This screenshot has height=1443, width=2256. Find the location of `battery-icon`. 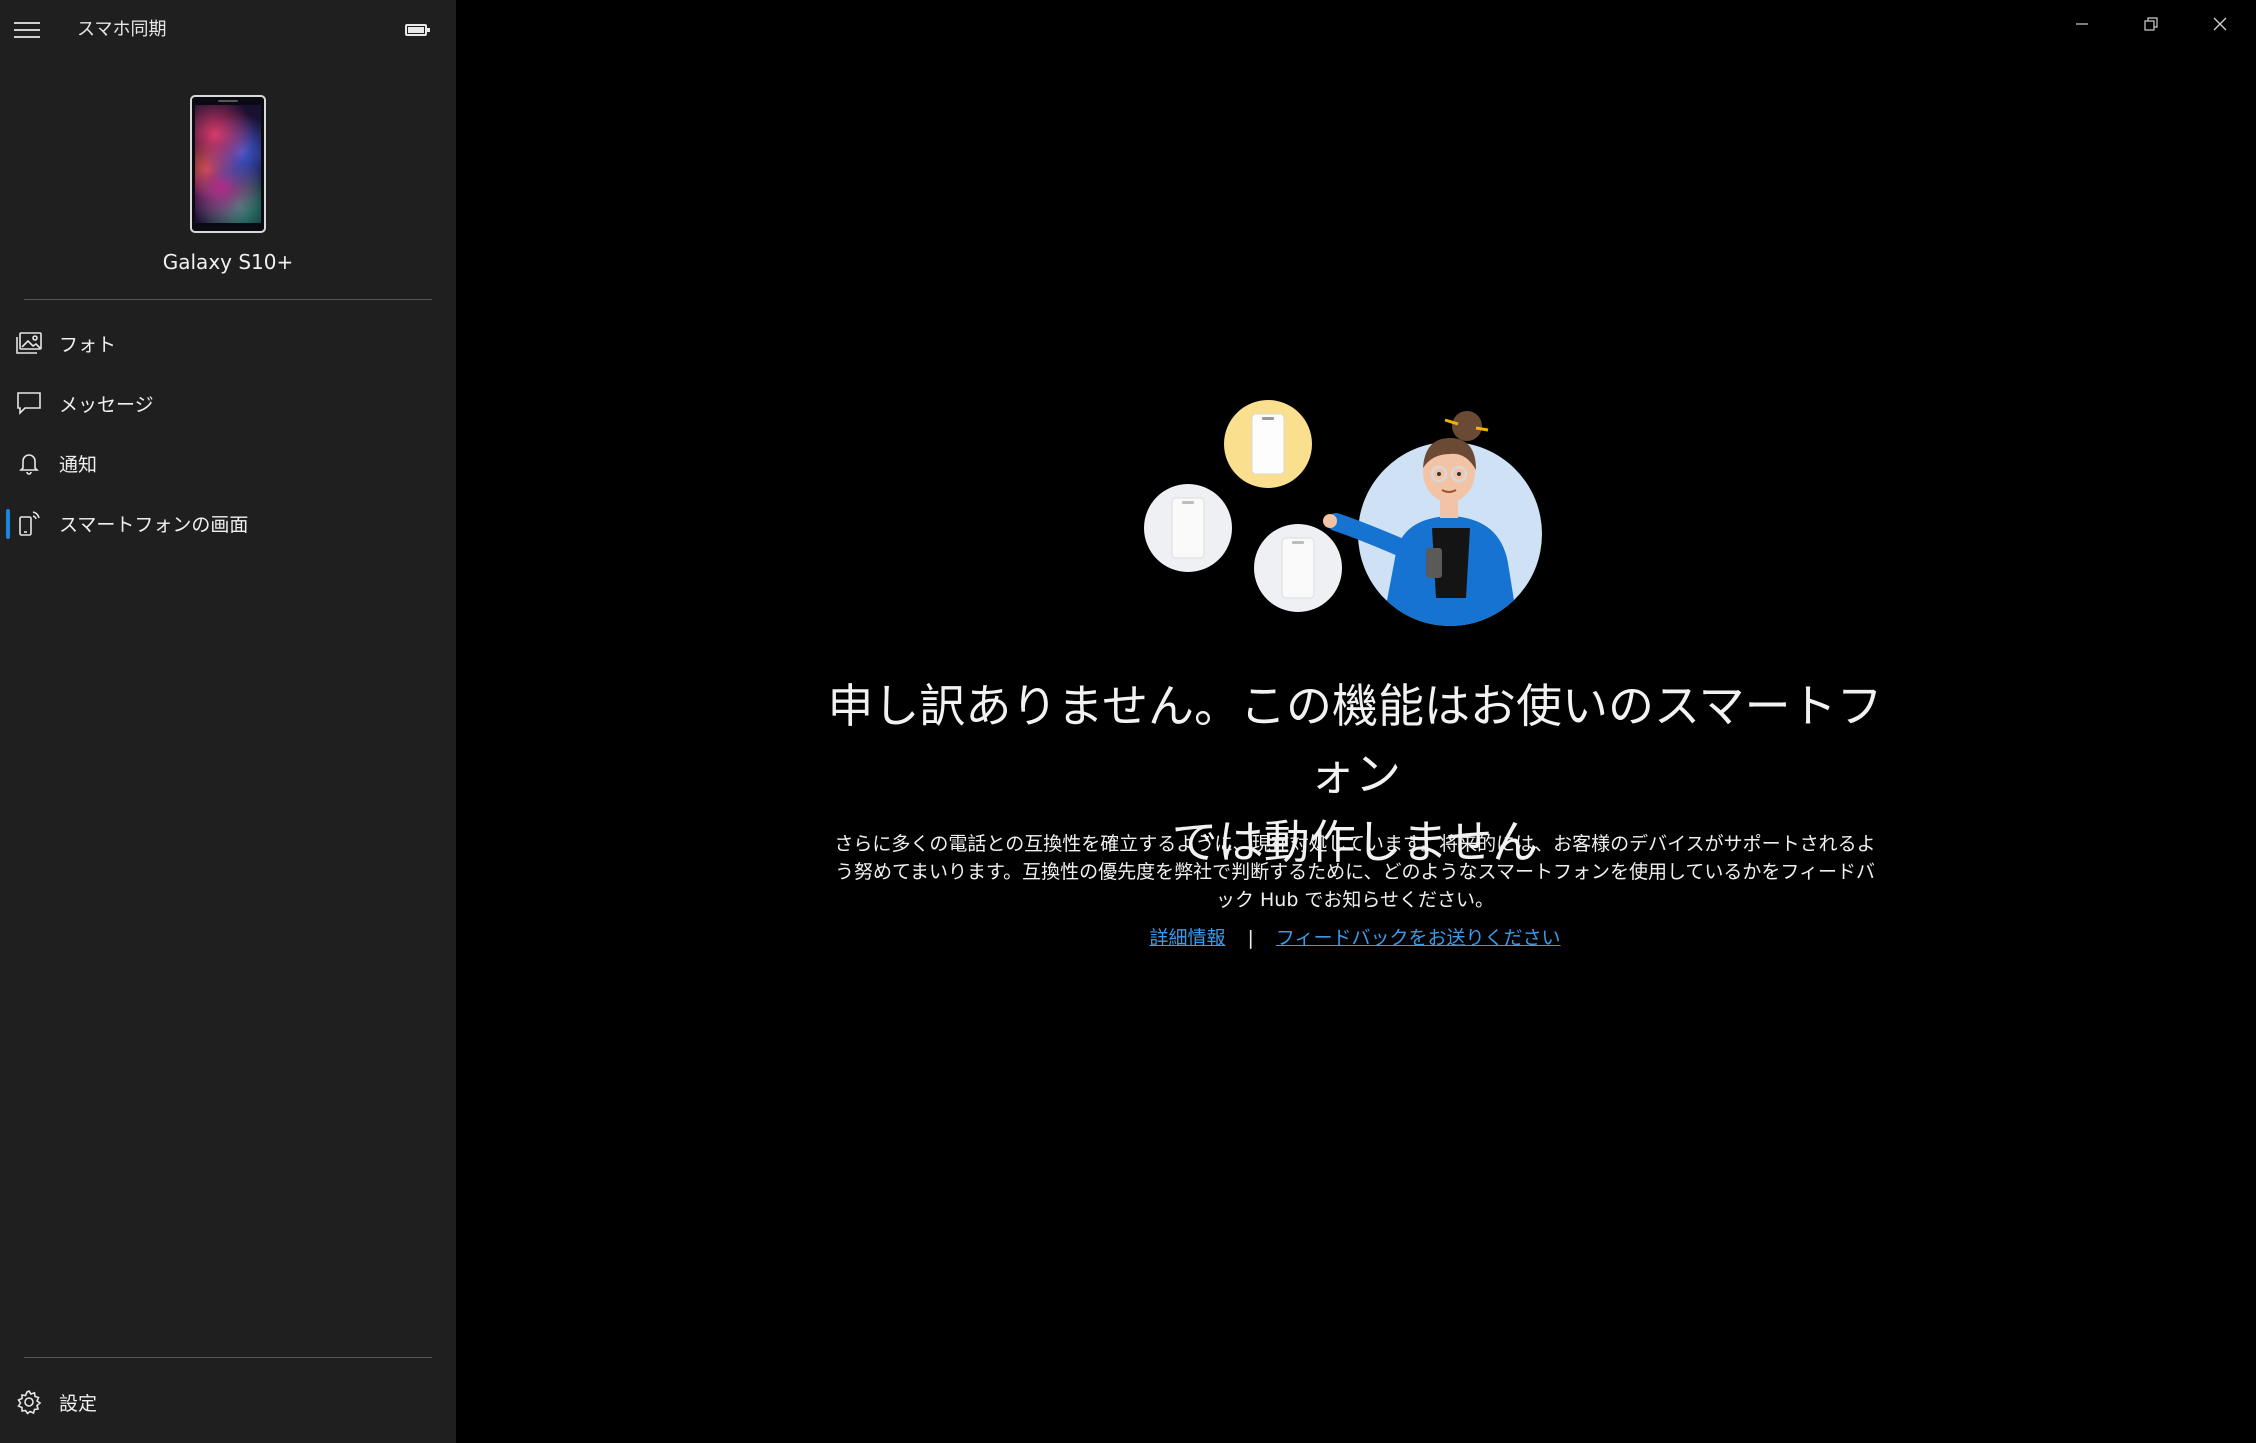

battery-icon is located at coordinates (417, 30).